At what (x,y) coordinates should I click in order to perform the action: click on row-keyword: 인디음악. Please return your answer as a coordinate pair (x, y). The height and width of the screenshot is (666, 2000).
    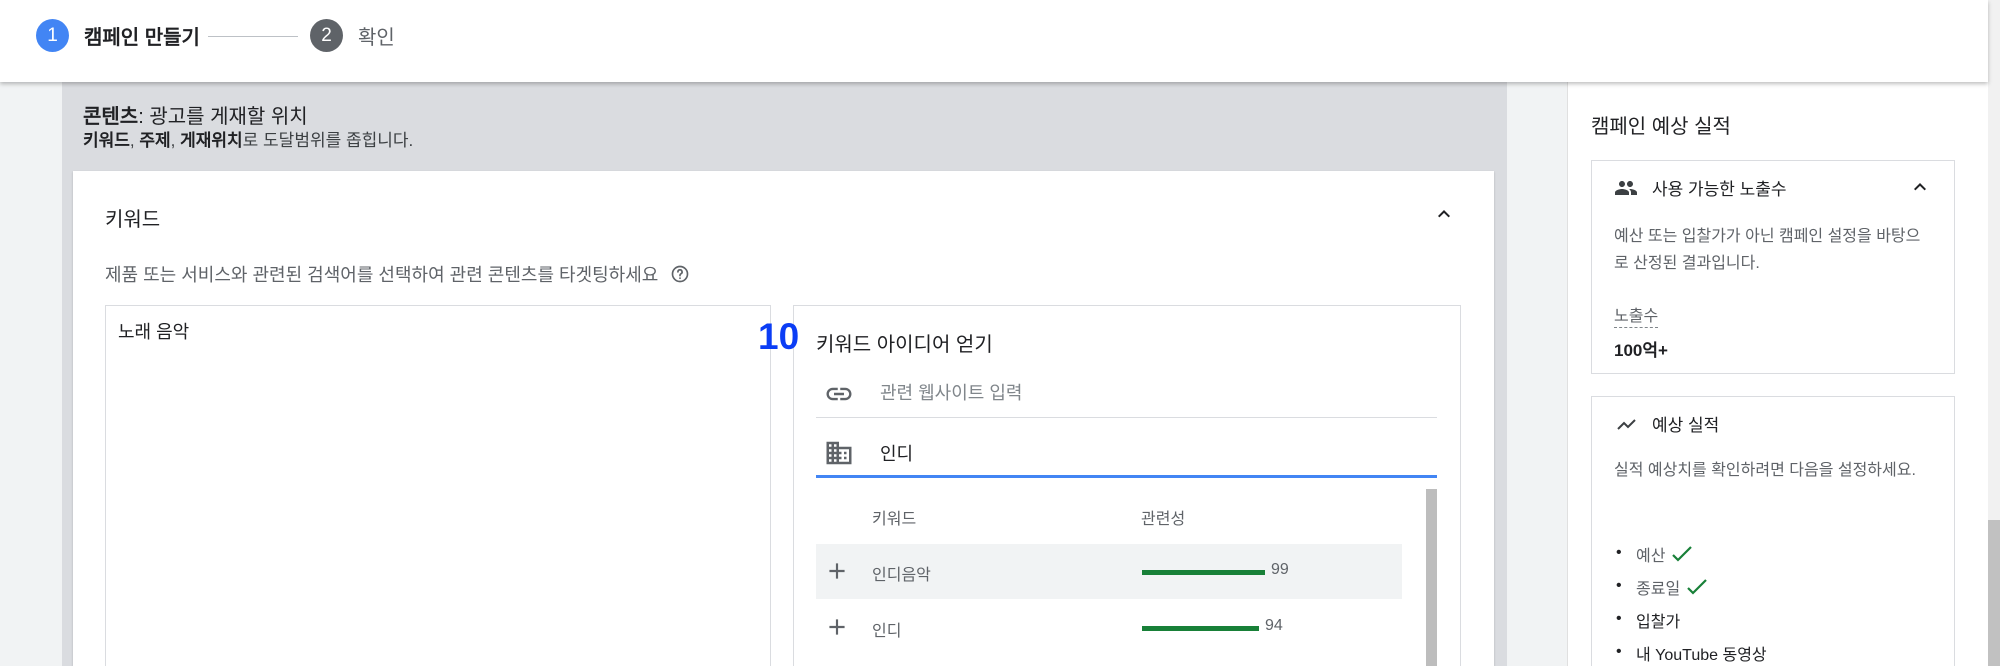
    Looking at the image, I should click on (901, 575).